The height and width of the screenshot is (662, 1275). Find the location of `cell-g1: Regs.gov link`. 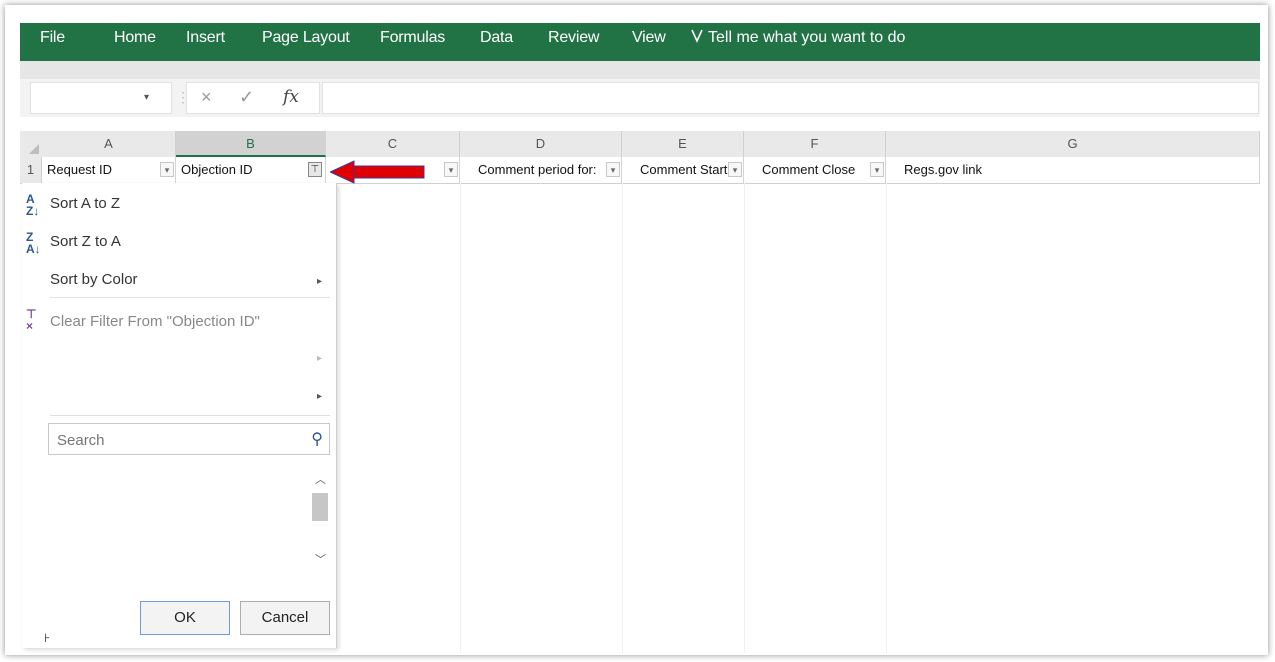

cell-g1: Regs.gov link is located at coordinates (1073, 170).